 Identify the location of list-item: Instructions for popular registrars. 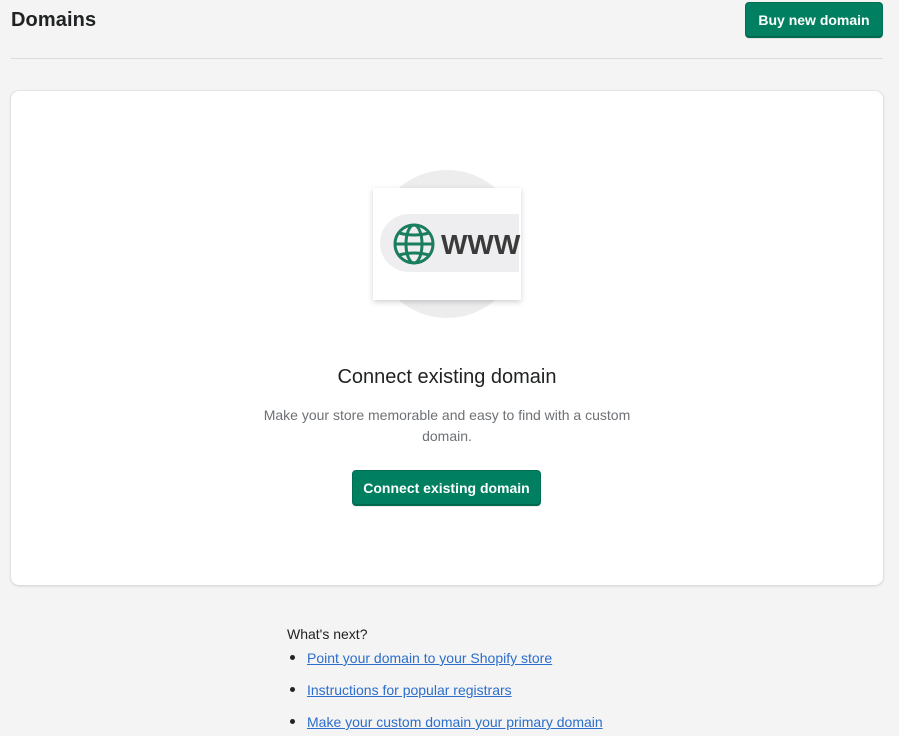
(497, 698).